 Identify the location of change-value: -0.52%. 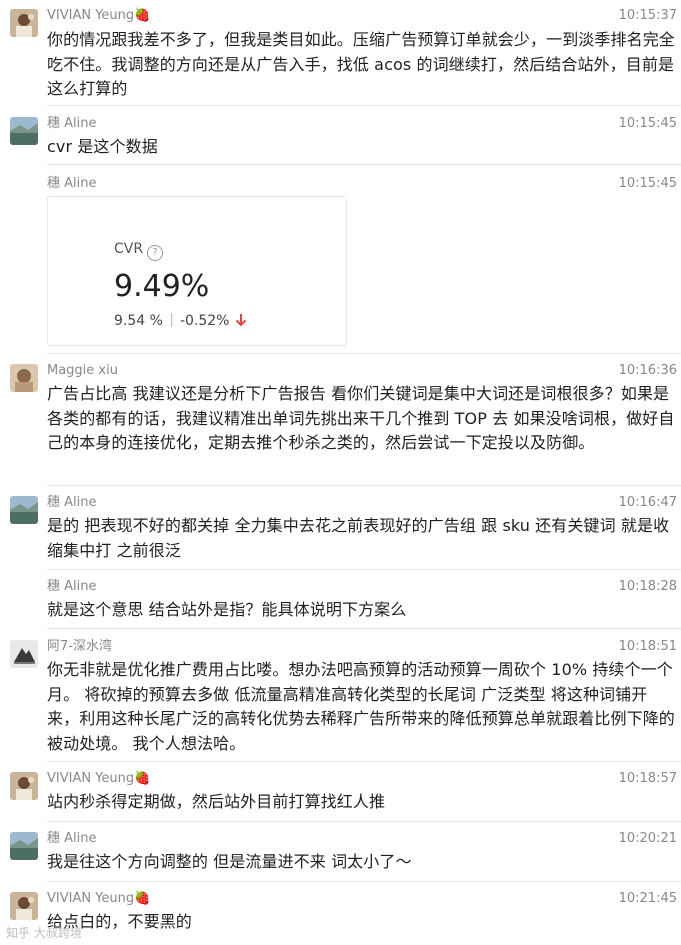
(204, 321).